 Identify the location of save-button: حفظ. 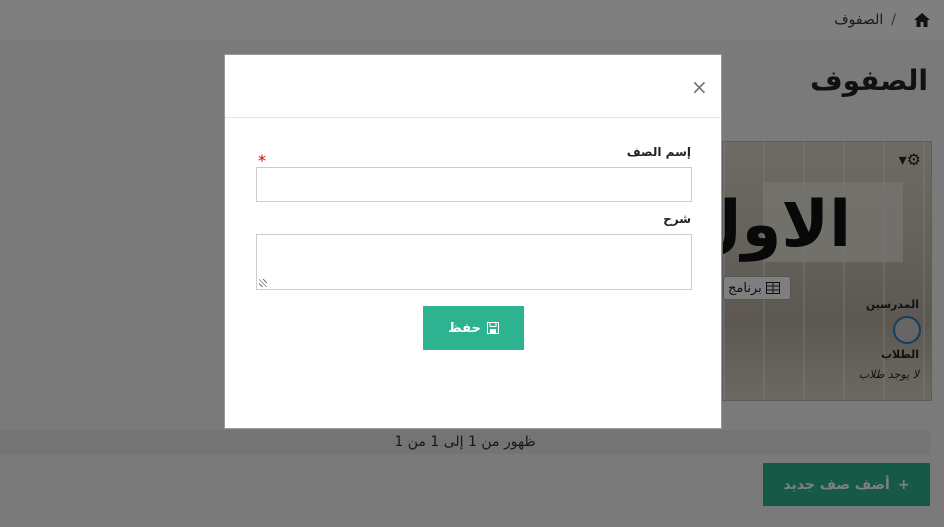
(473, 328).